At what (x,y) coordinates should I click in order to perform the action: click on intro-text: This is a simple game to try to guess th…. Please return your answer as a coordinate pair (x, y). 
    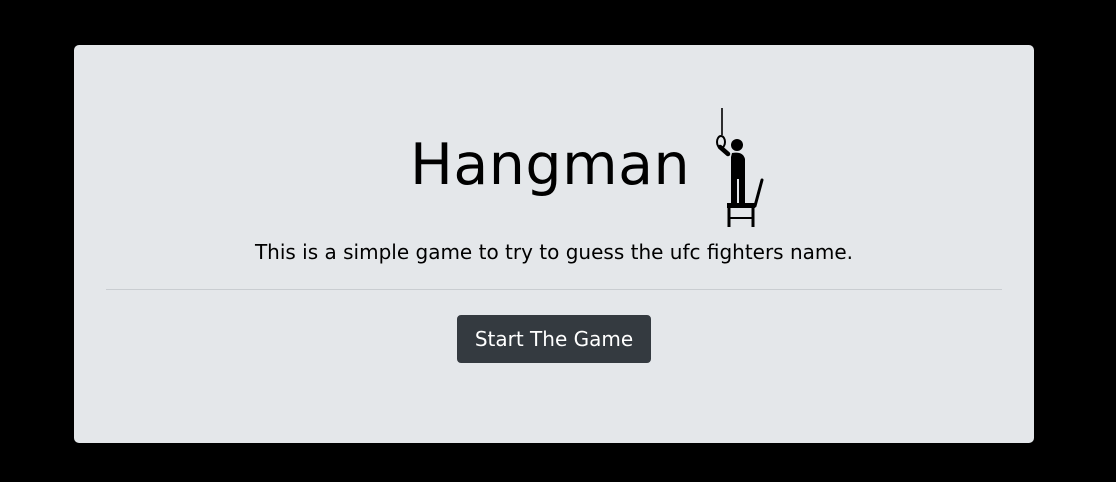
    Looking at the image, I should click on (554, 252).